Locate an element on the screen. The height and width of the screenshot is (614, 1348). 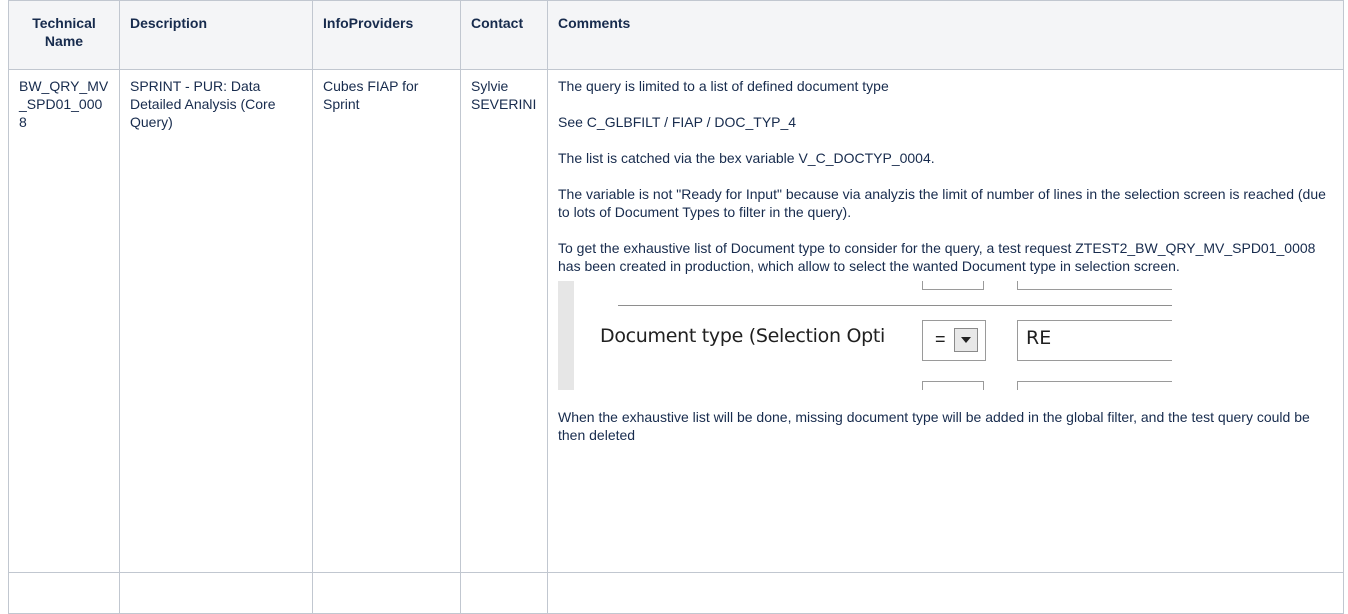
value-box-below is located at coordinates (1094, 385).